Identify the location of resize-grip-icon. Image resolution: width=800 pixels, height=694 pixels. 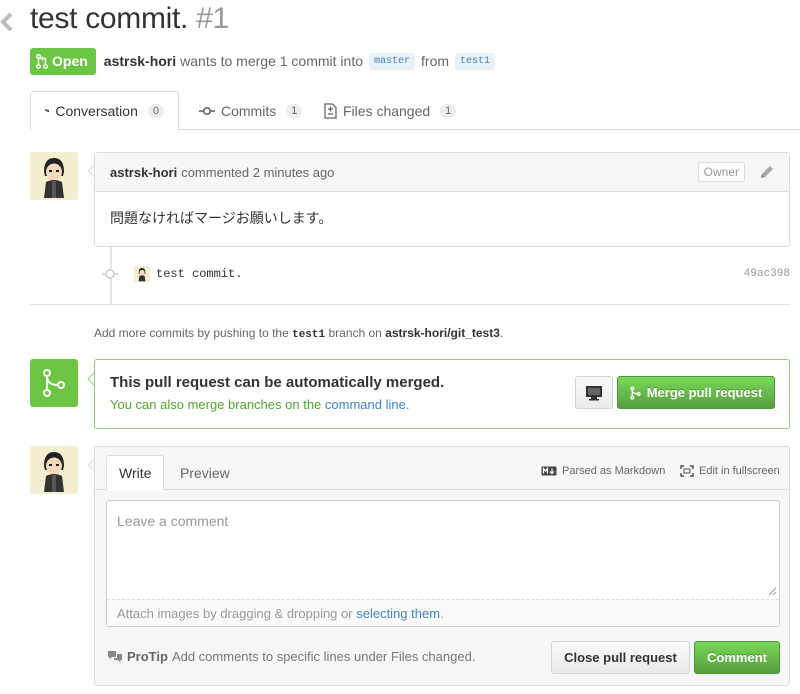
(772, 591).